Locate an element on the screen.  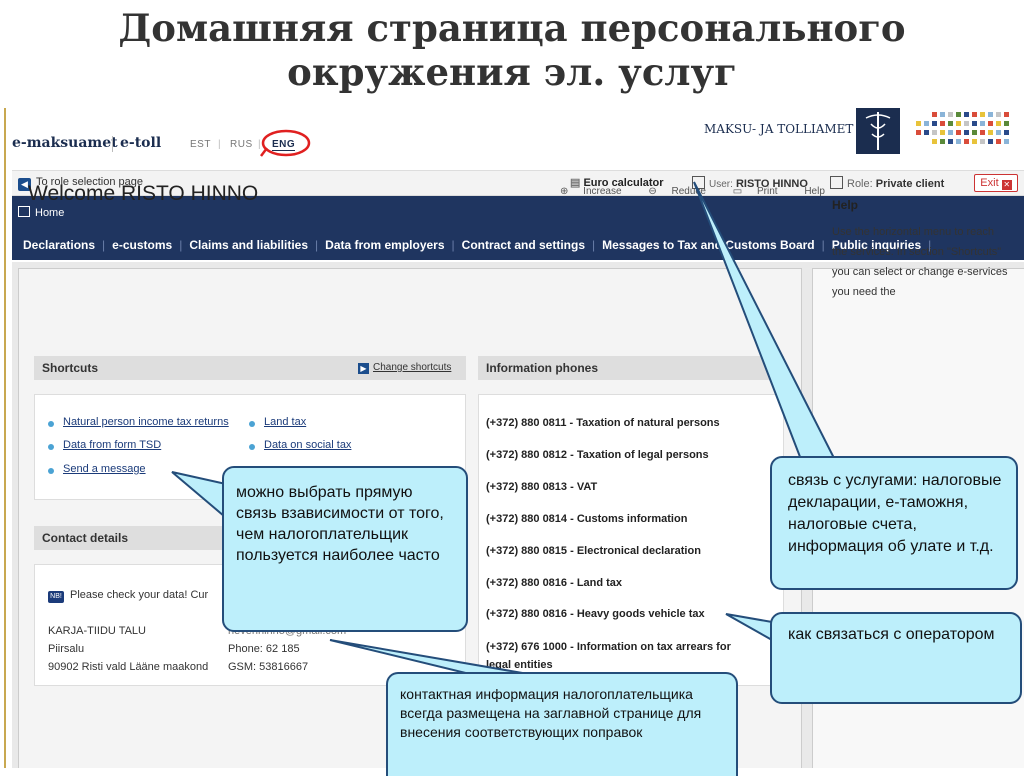
contact-gsm: GSM: 53816667 is located at coordinates (268, 667).